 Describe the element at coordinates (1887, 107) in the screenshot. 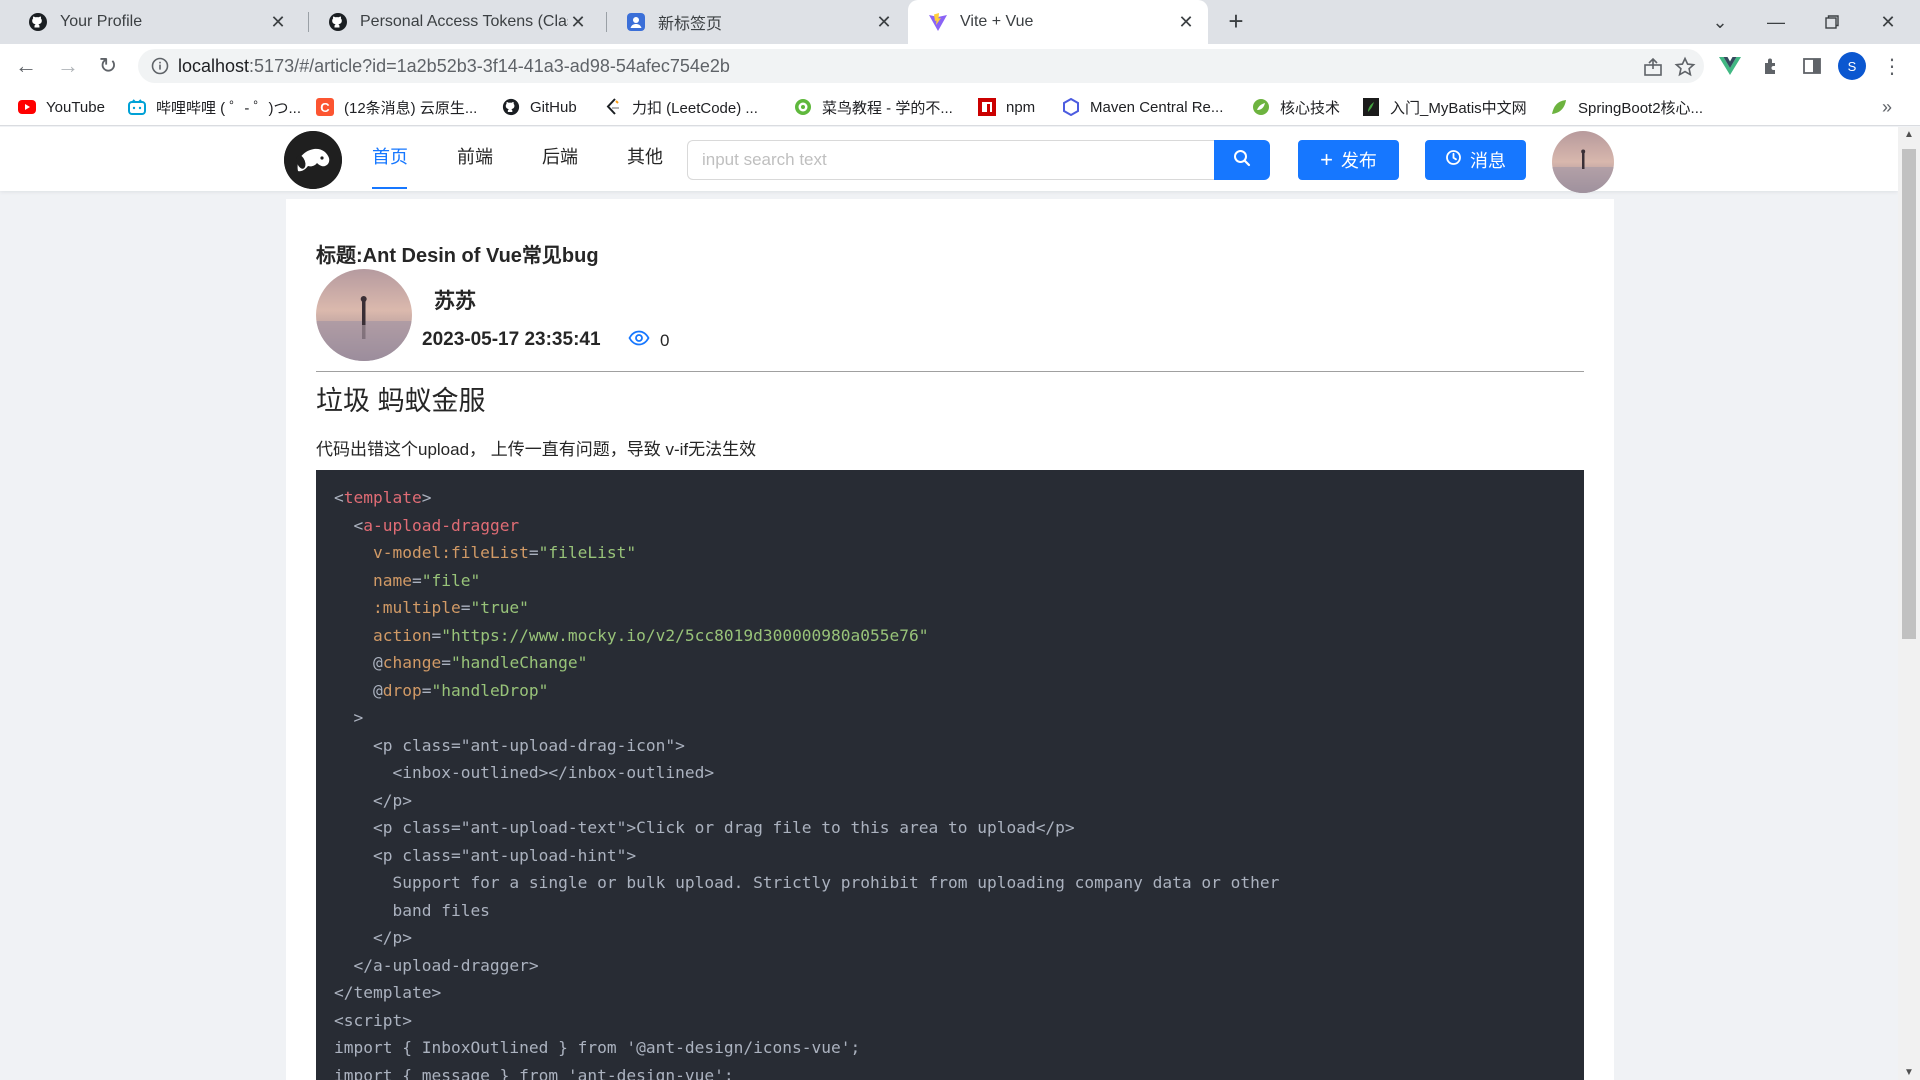

I see `bookmarks-overflow-button: »` at that location.